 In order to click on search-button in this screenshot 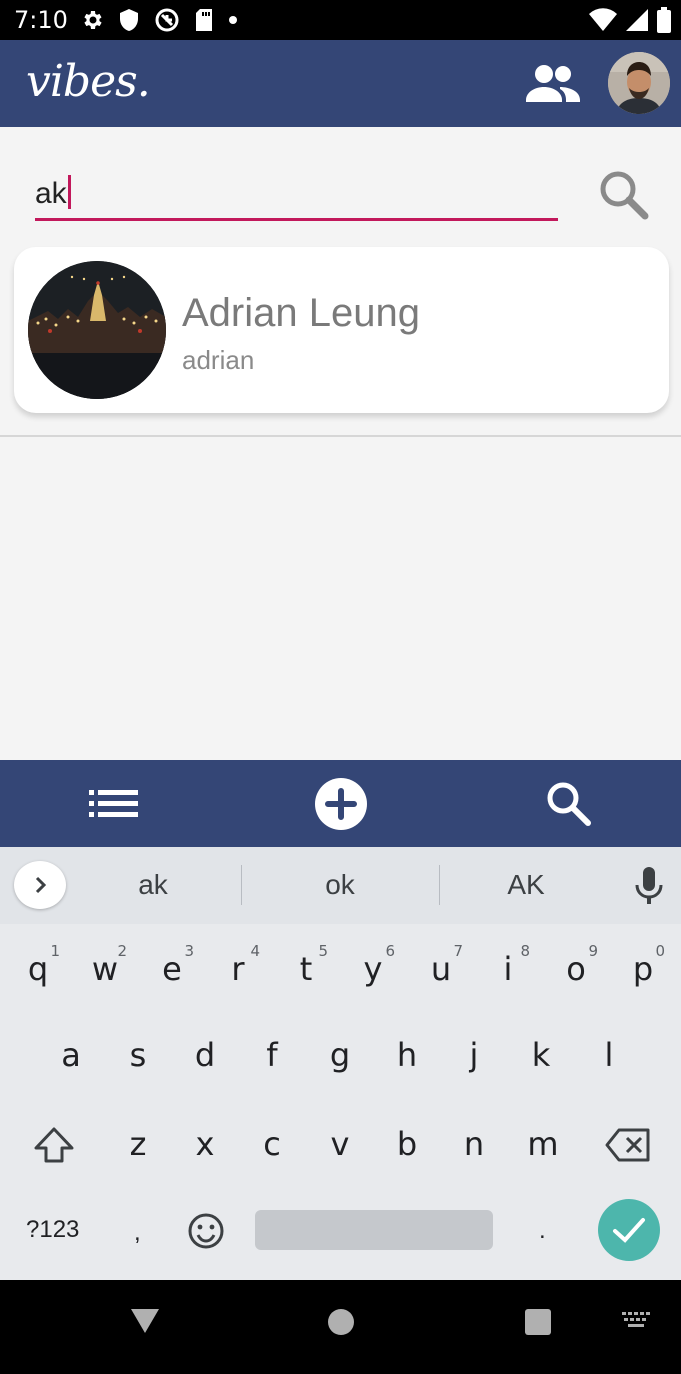, I will do `click(624, 195)`.